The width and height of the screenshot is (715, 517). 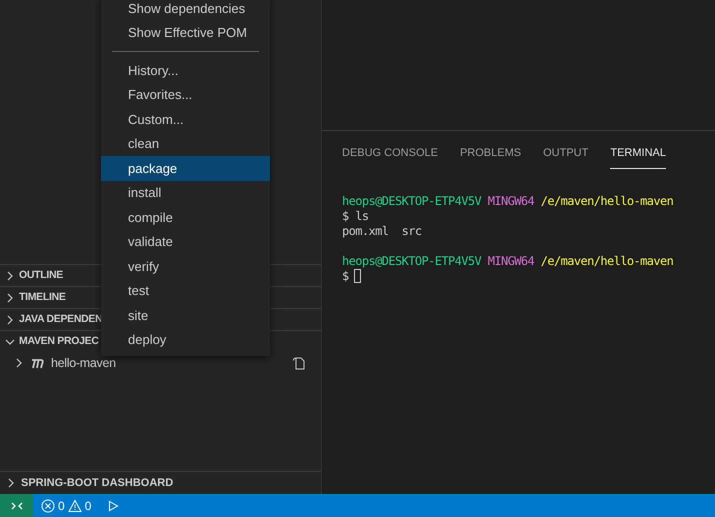 What do you see at coordinates (382, 231) in the screenshot?
I see `terminal-line: pom.xml src` at bounding box center [382, 231].